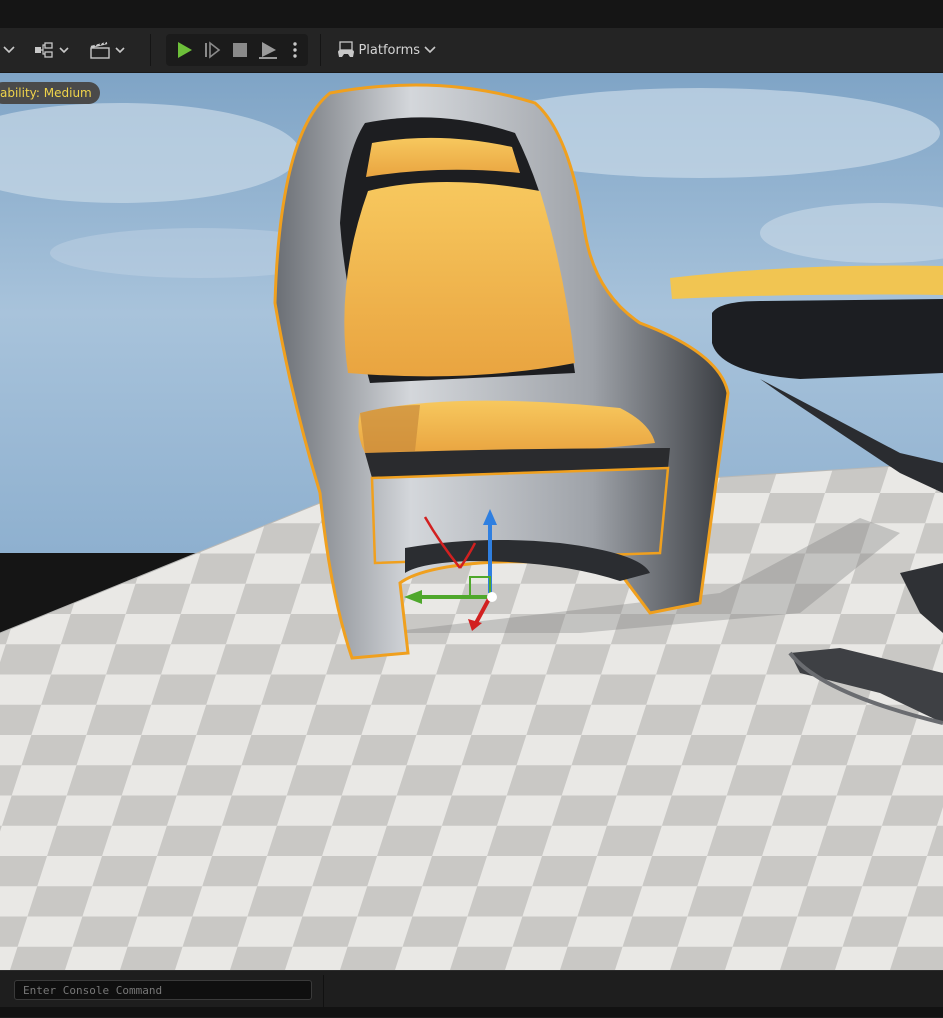 Image resolution: width=943 pixels, height=1018 pixels. I want to click on eject-icon, so click(268, 50).